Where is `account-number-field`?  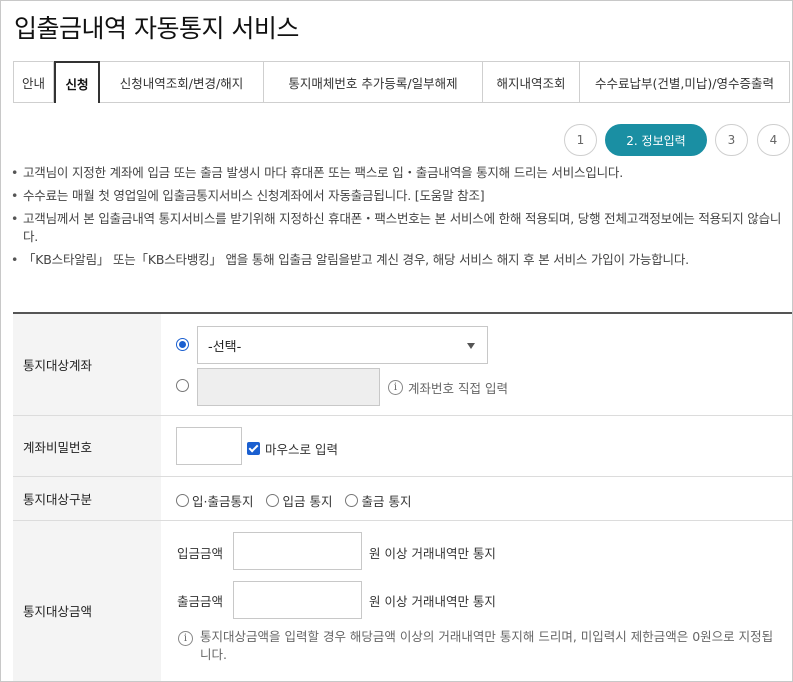
account-number-field is located at coordinates (288, 387).